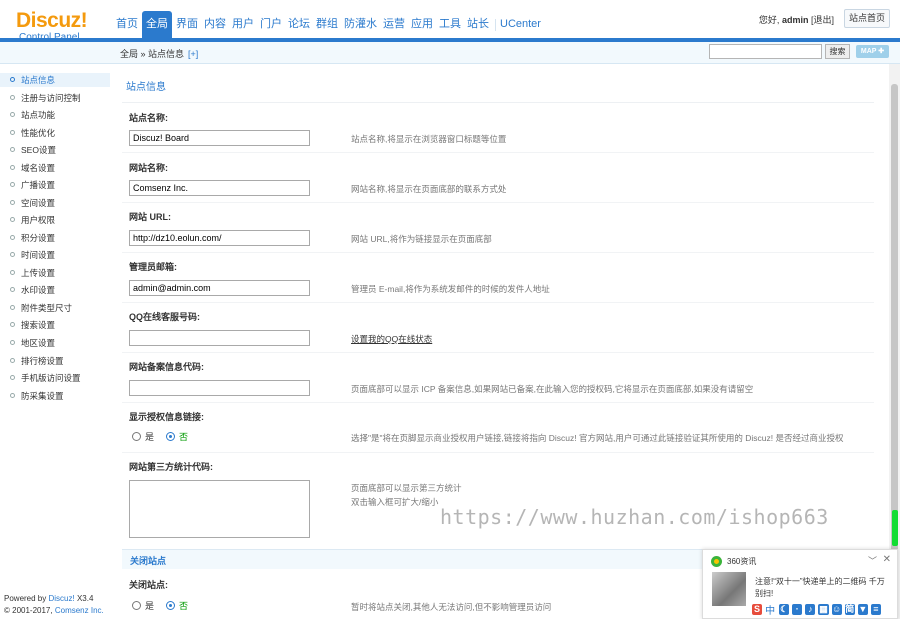 The height and width of the screenshot is (619, 900). Describe the element at coordinates (166, 367) in the screenshot. I see `field-label: 网站备案信息代码:` at that location.